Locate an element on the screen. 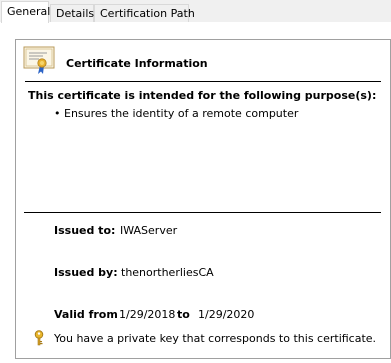  valid-from-label: Valid from is located at coordinates (86, 314).